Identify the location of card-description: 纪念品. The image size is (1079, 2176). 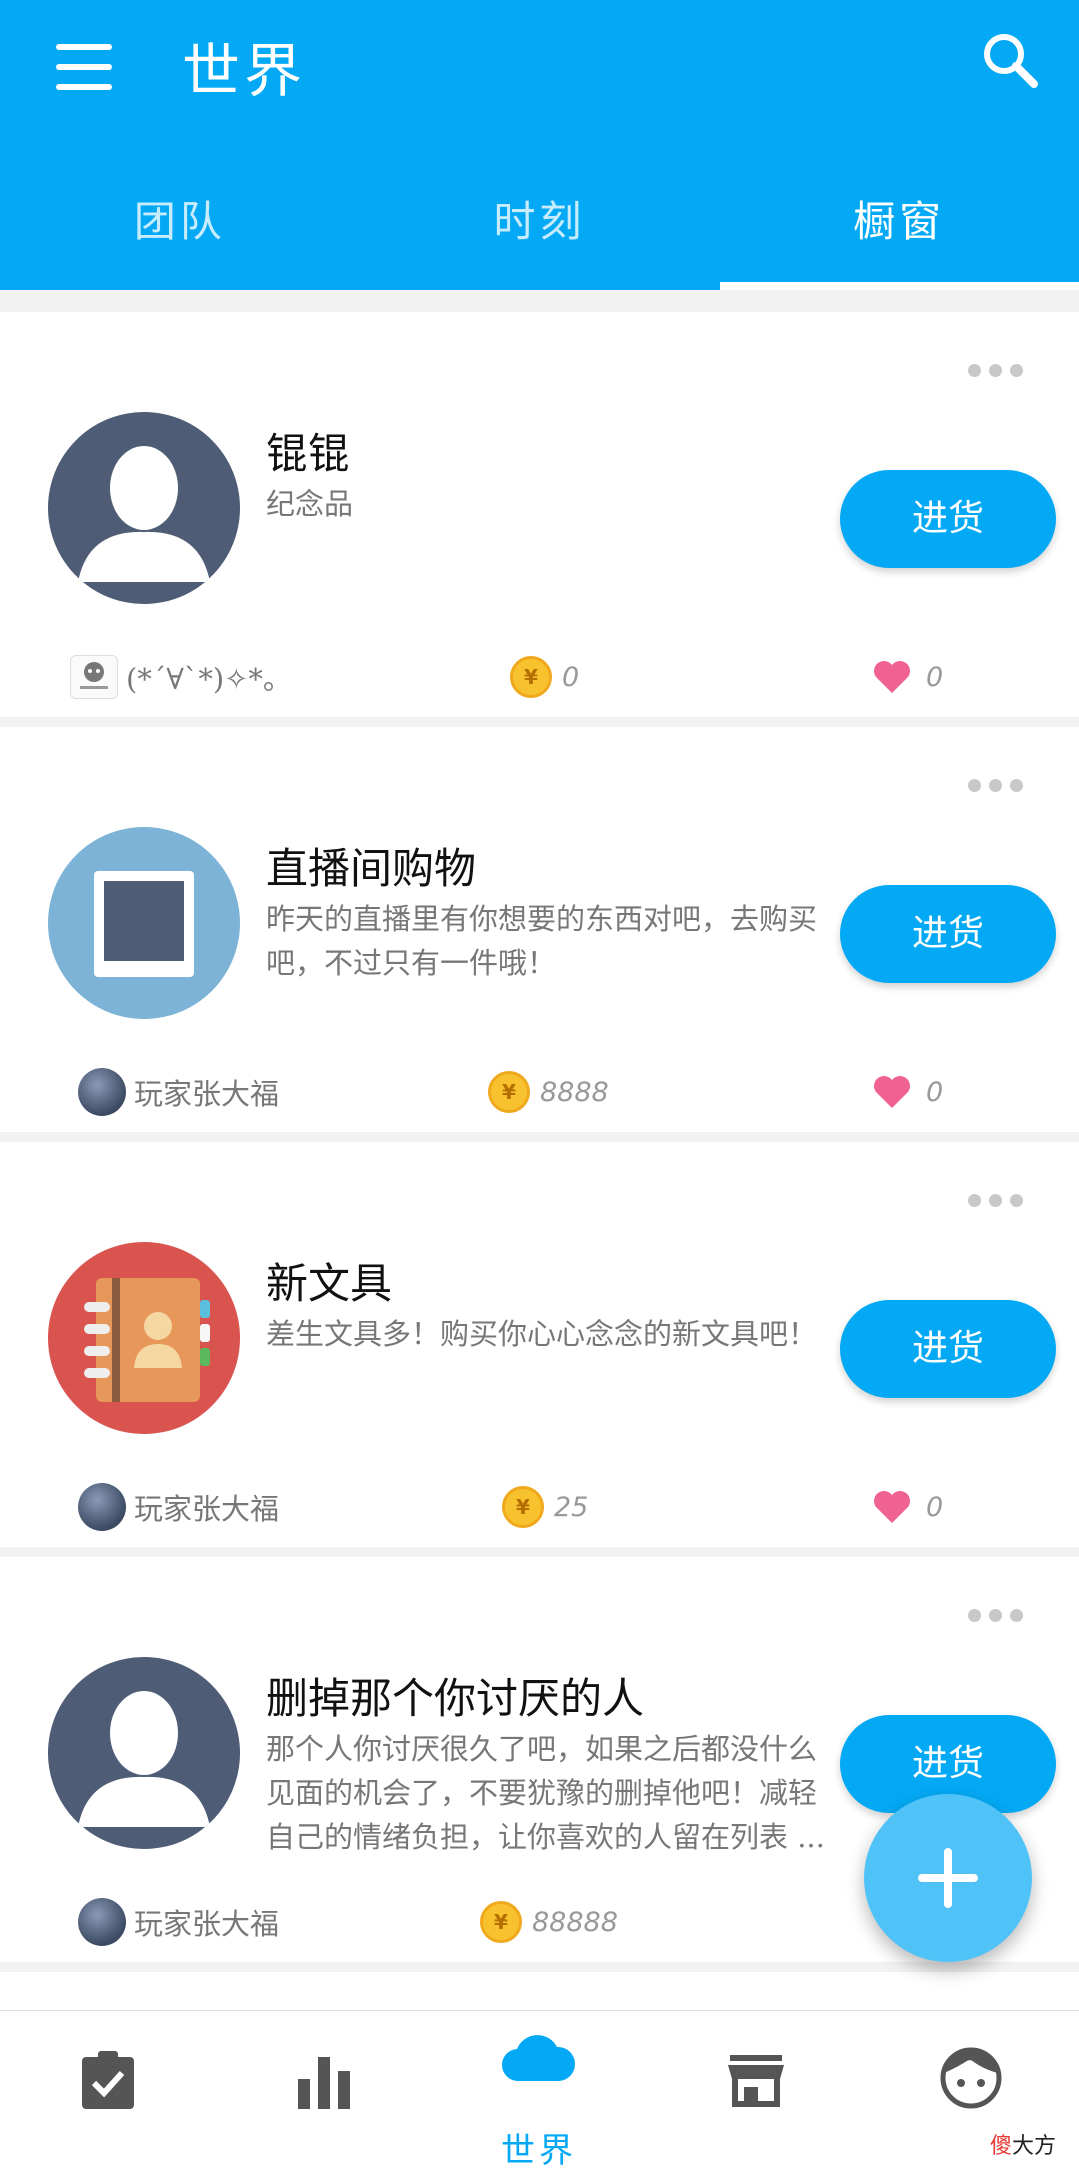
(310, 504).